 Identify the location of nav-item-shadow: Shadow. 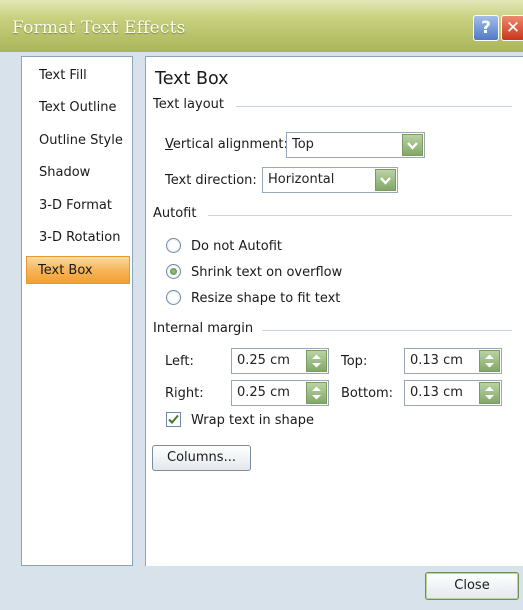
(77, 173).